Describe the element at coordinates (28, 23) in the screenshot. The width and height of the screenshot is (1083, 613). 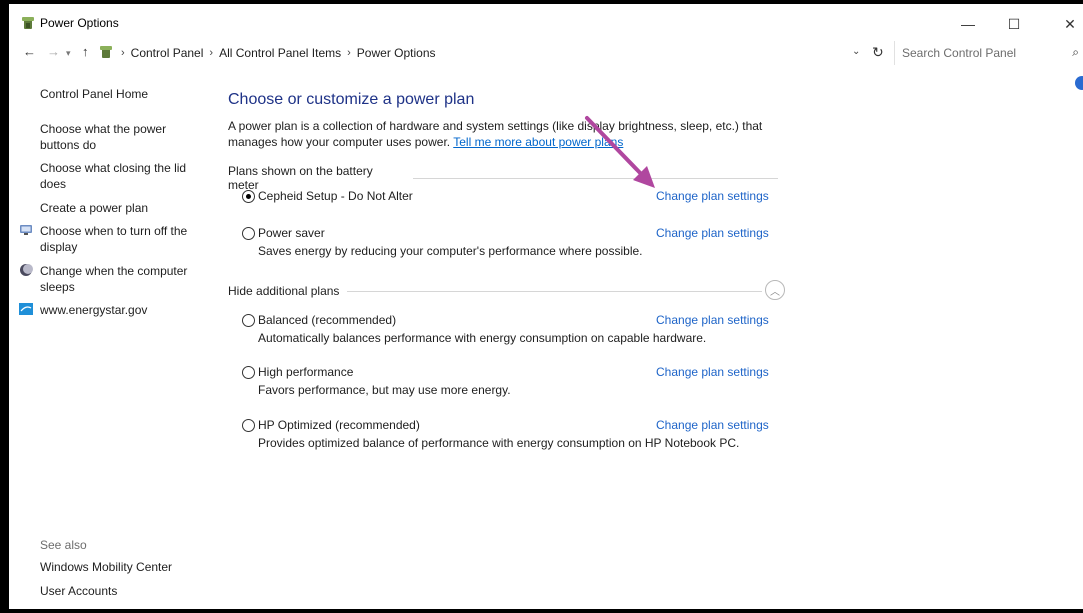
I see `power-options-icon` at that location.